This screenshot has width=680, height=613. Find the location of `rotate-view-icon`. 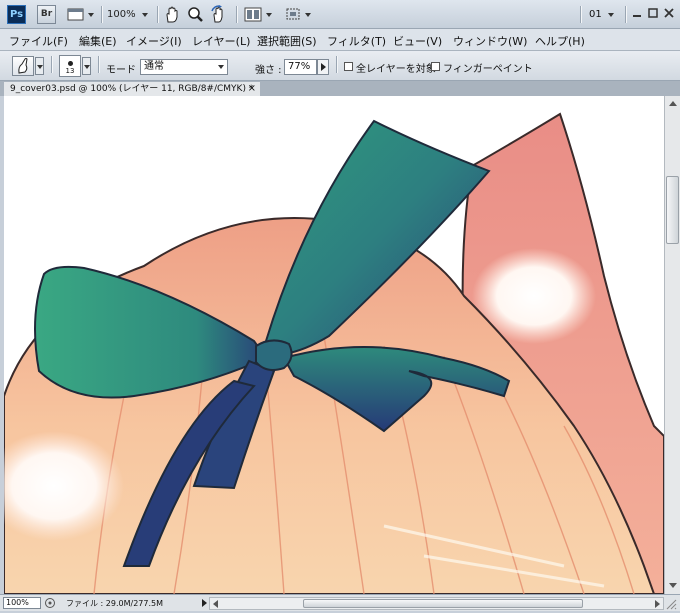

rotate-view-icon is located at coordinates (219, 14).